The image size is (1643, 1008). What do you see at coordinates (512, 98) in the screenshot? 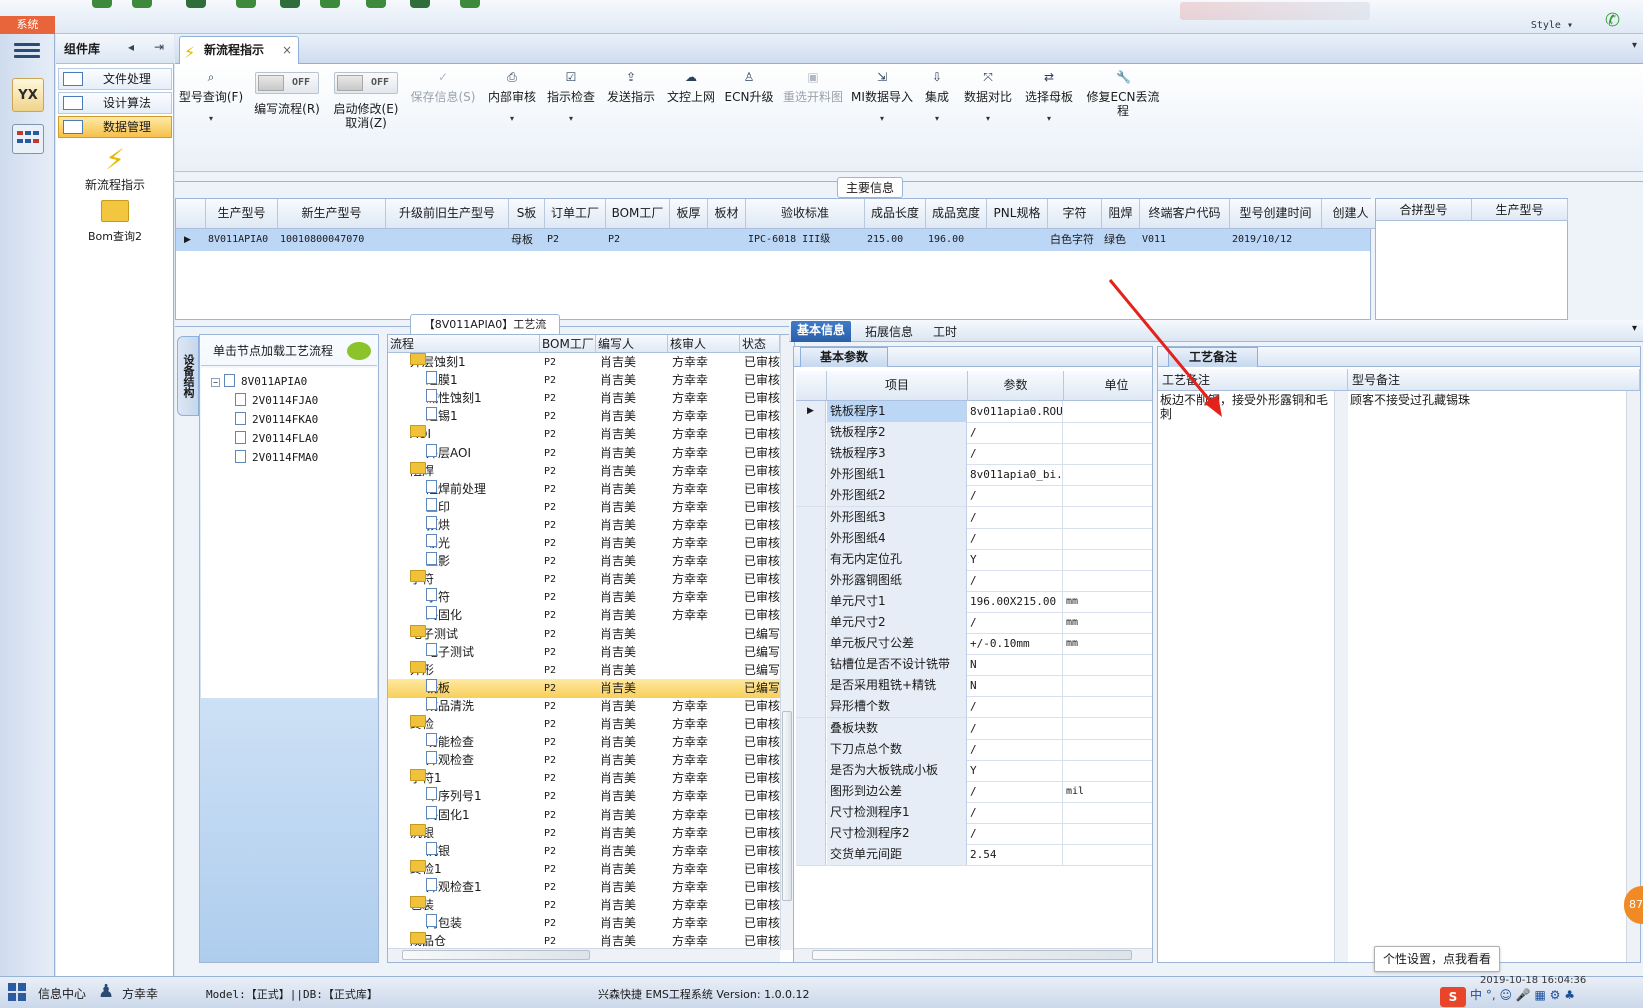
I see `ribbon-button: ⎙ 内部审核 ▾` at bounding box center [512, 98].